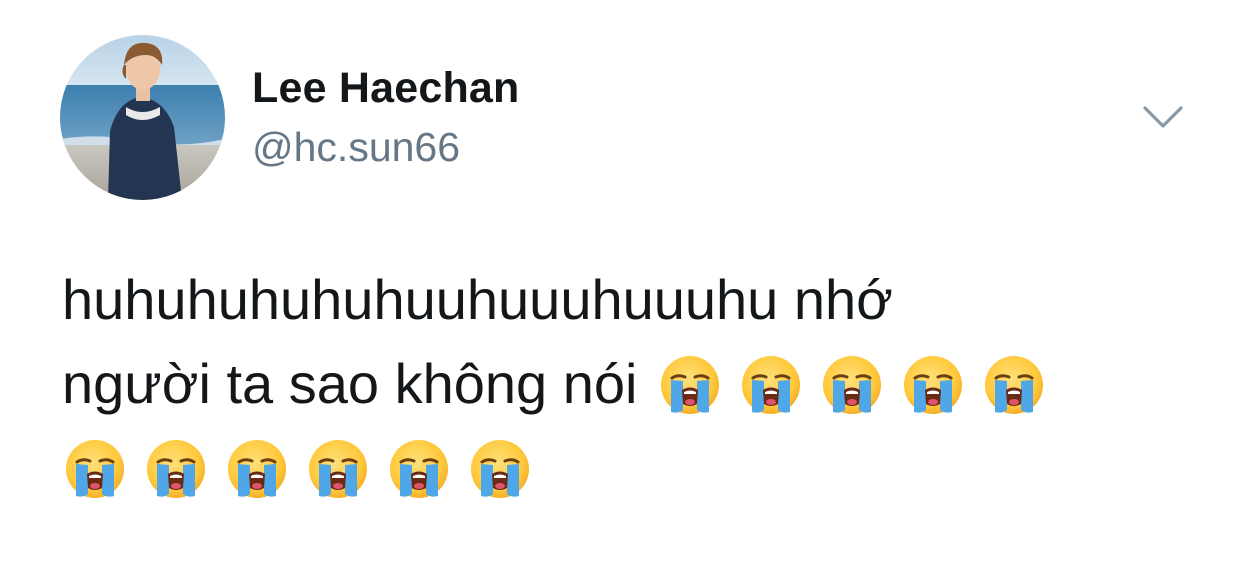 This screenshot has height=576, width=1242. I want to click on tweet-text-line-with-emoji: người ta sao không nói, so click(622, 384).